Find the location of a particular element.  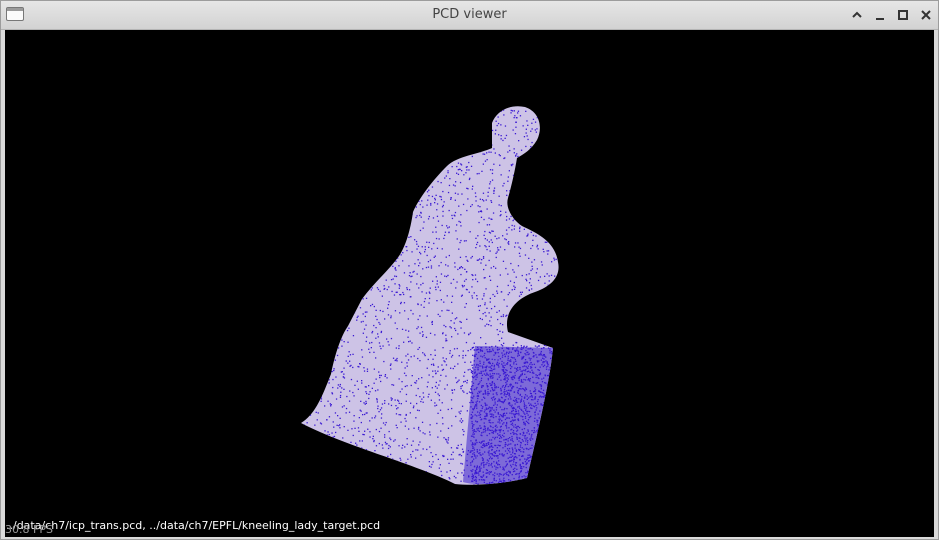

minimize-icon is located at coordinates (880, 19).